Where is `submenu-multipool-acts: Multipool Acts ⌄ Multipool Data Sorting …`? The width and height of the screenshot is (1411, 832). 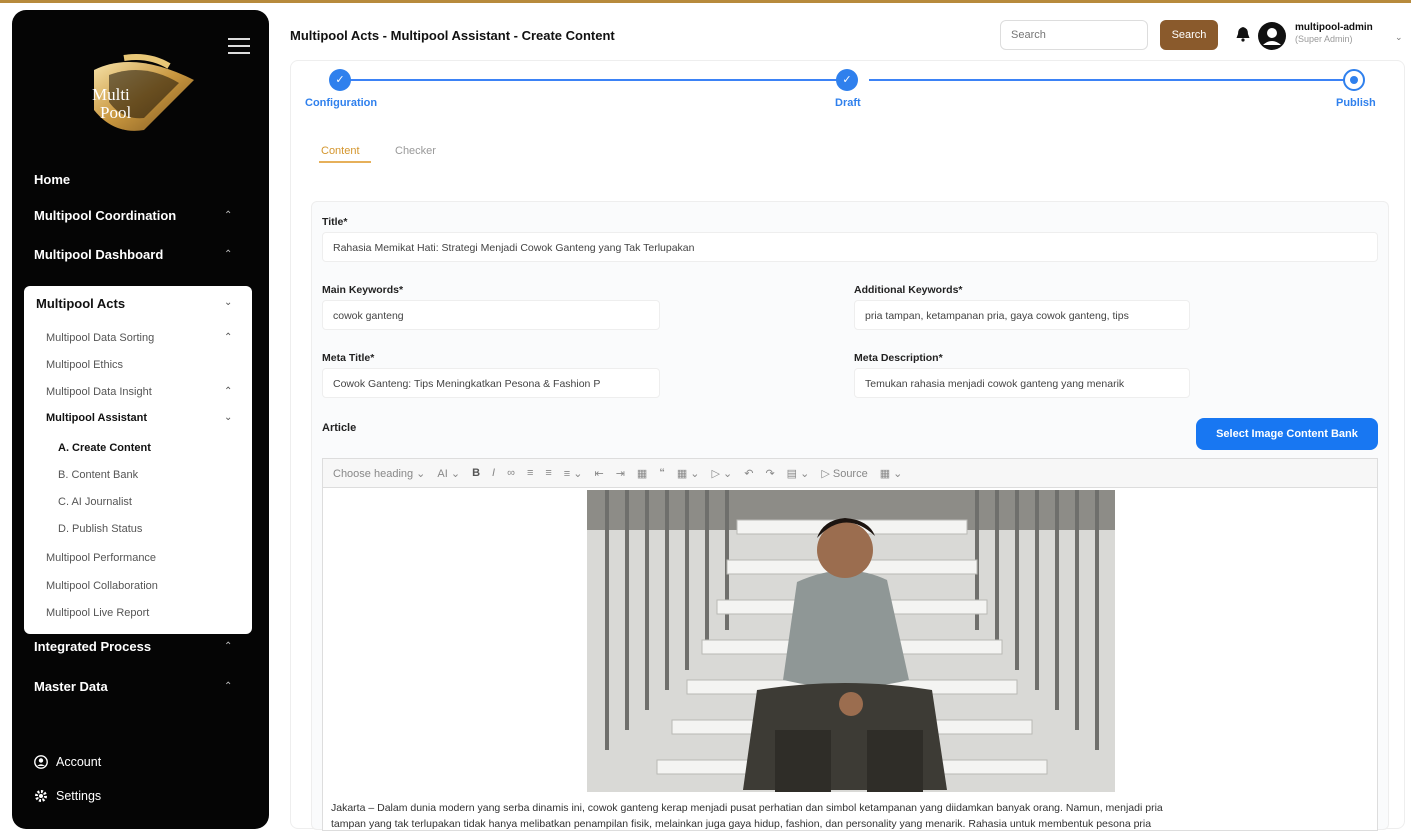
submenu-multipool-acts: Multipool Acts ⌄ Multipool Data Sorting … is located at coordinates (138, 460).